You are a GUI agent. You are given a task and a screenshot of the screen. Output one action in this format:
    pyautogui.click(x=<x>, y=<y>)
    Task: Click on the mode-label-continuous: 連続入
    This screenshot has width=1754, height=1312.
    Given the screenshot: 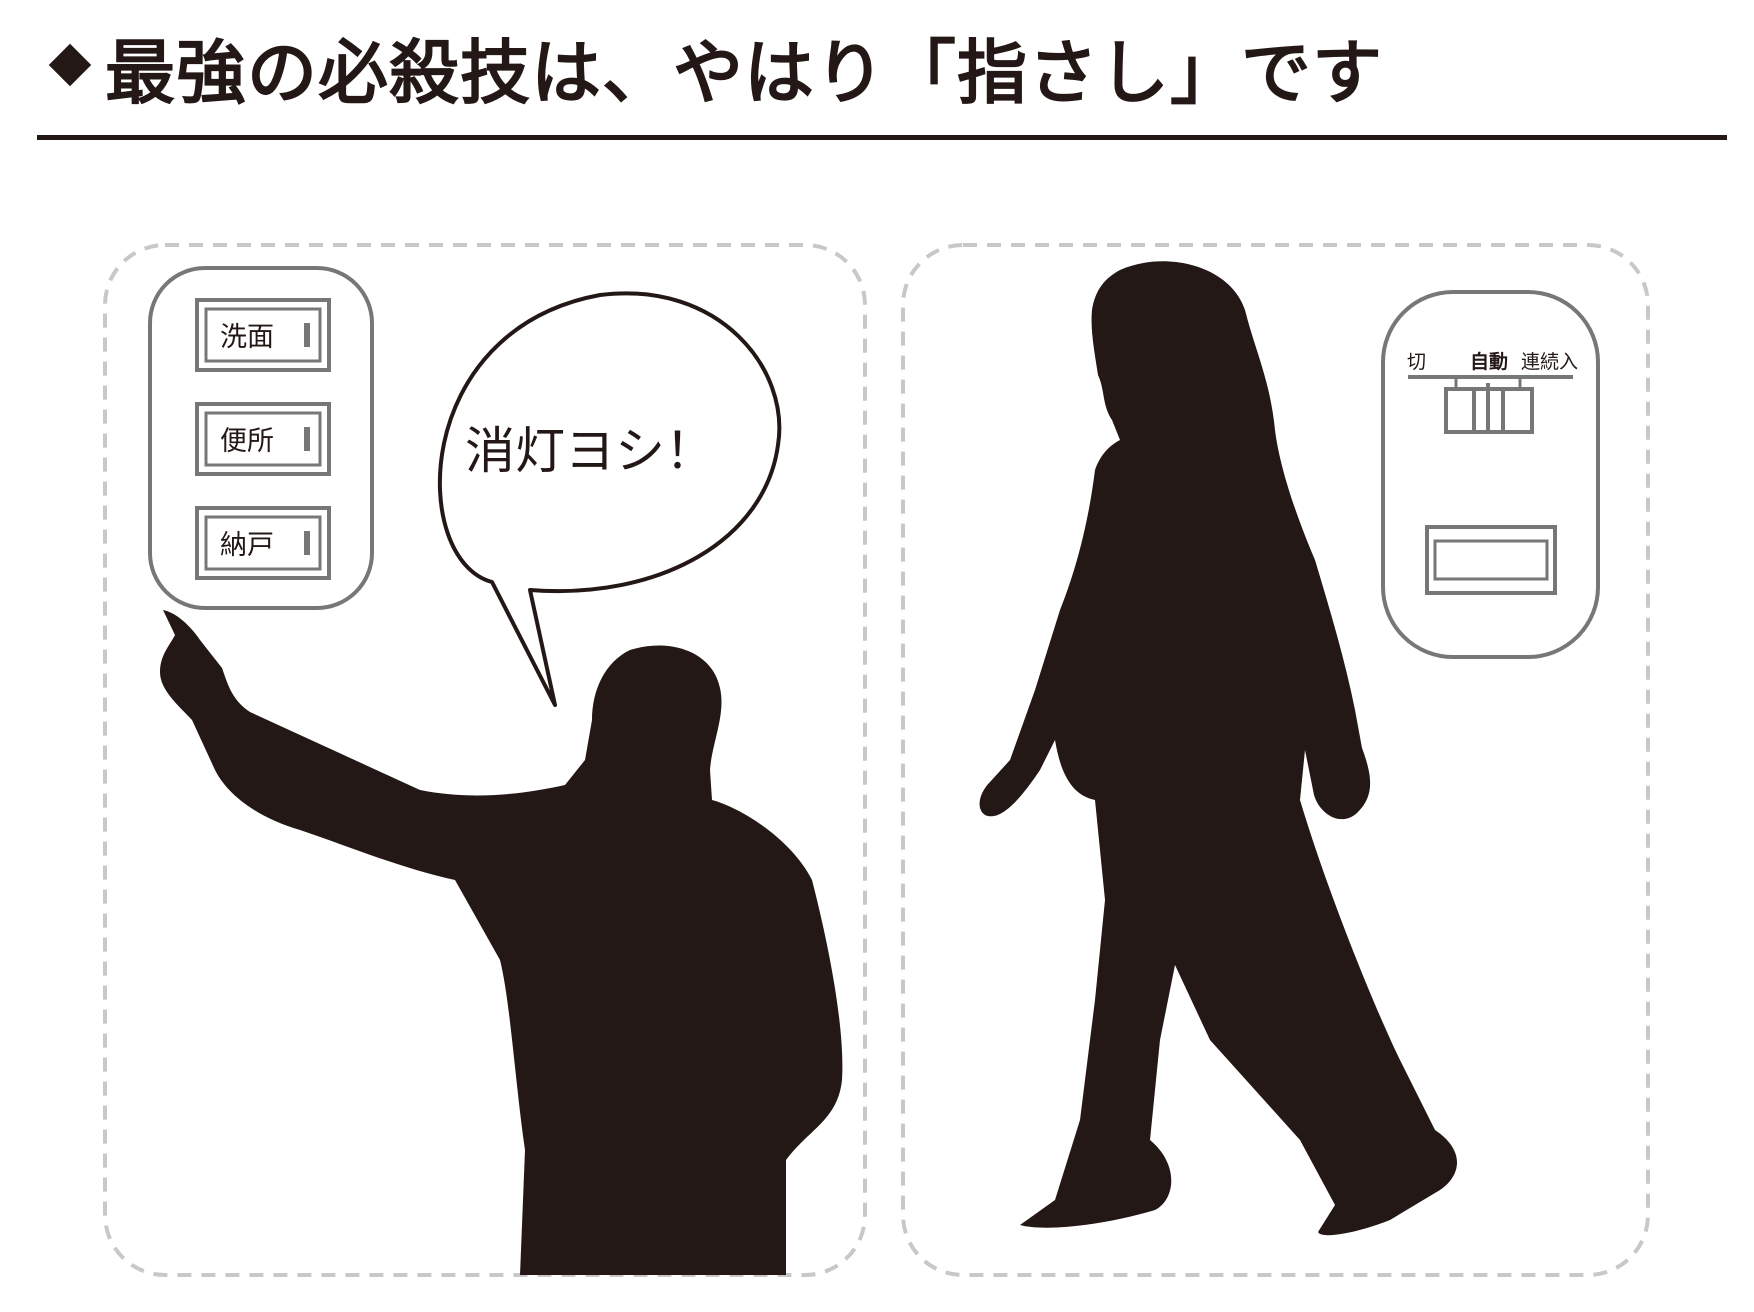 What is the action you would take?
    pyautogui.click(x=1549, y=362)
    